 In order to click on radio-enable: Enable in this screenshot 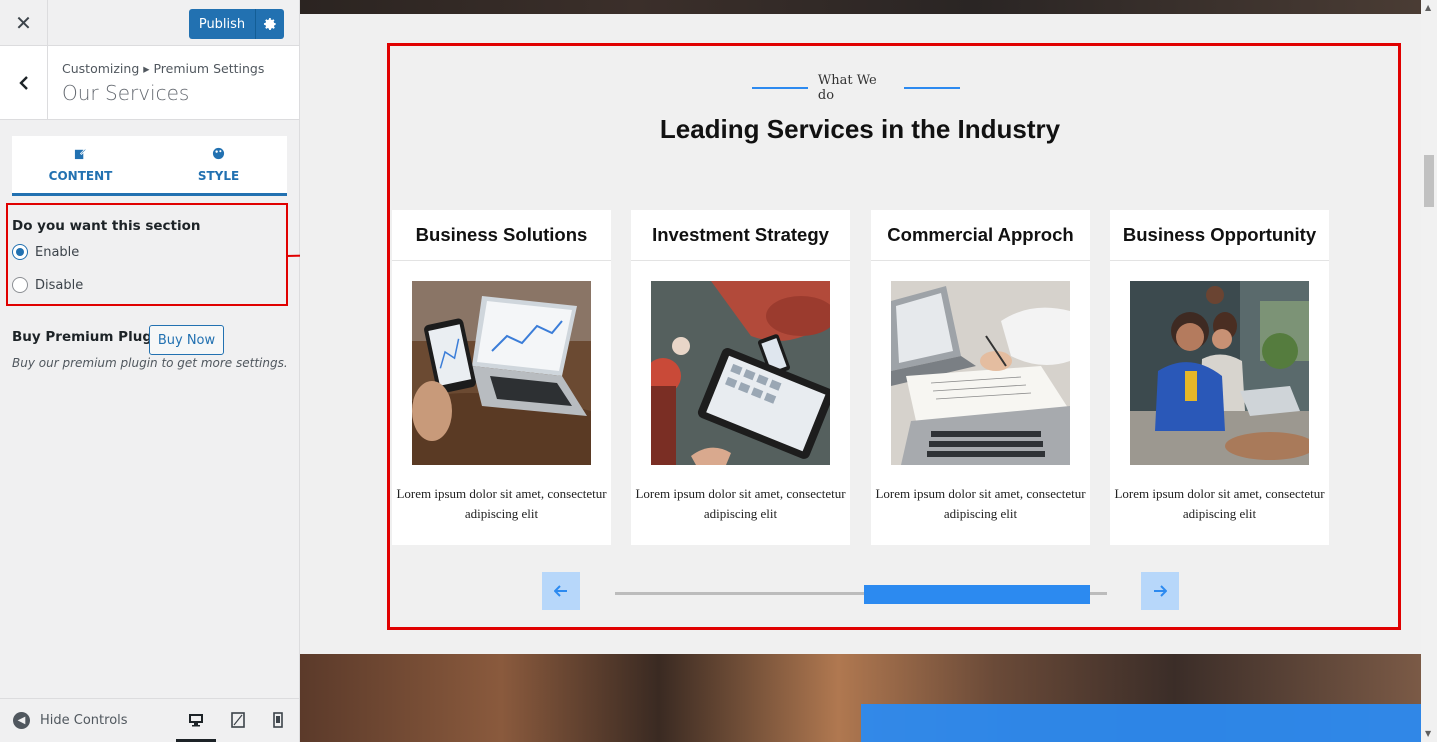, I will do `click(45, 252)`.